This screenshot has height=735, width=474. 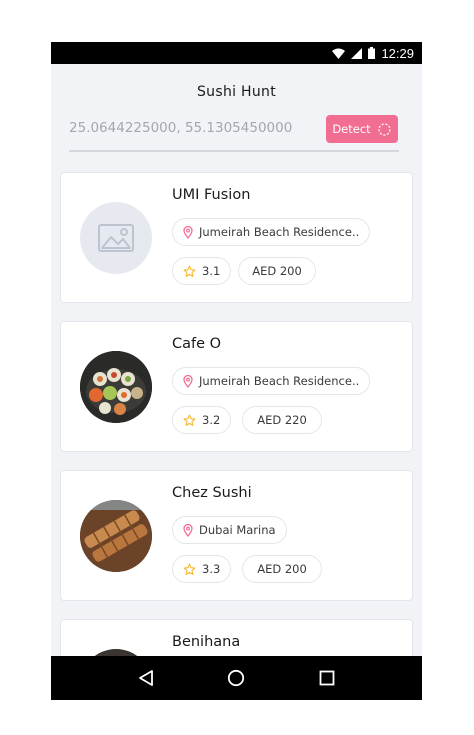 I want to click on recents-icon, so click(x=327, y=678).